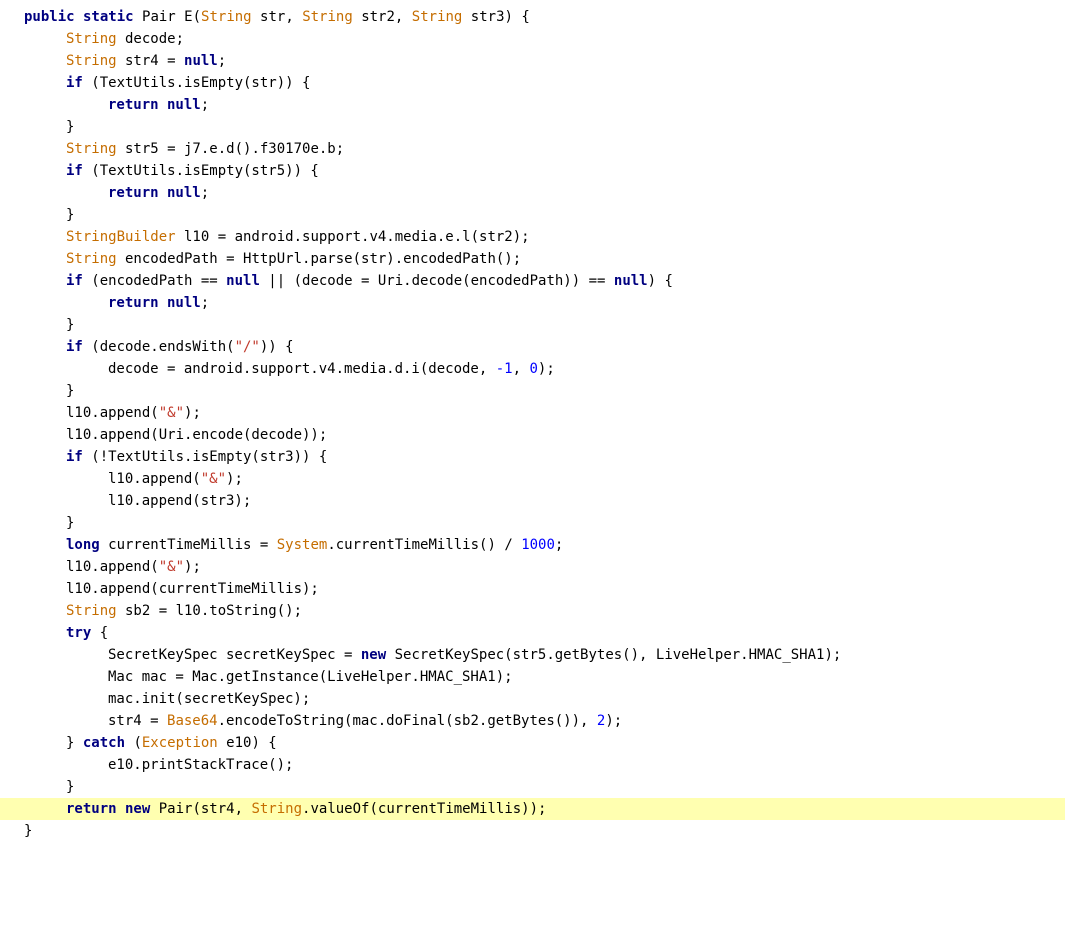  Describe the element at coordinates (496, 17) in the screenshot. I see `code-token: str3) {` at that location.